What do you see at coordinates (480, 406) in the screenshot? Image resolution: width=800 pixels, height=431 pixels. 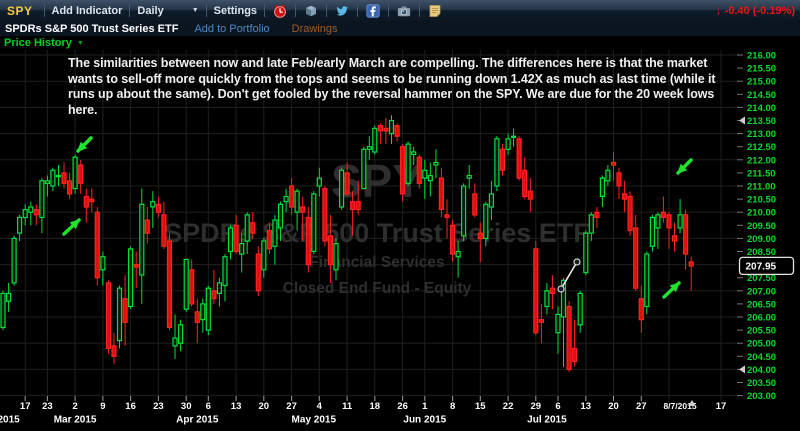 I see `date-axis-label: 15` at bounding box center [480, 406].